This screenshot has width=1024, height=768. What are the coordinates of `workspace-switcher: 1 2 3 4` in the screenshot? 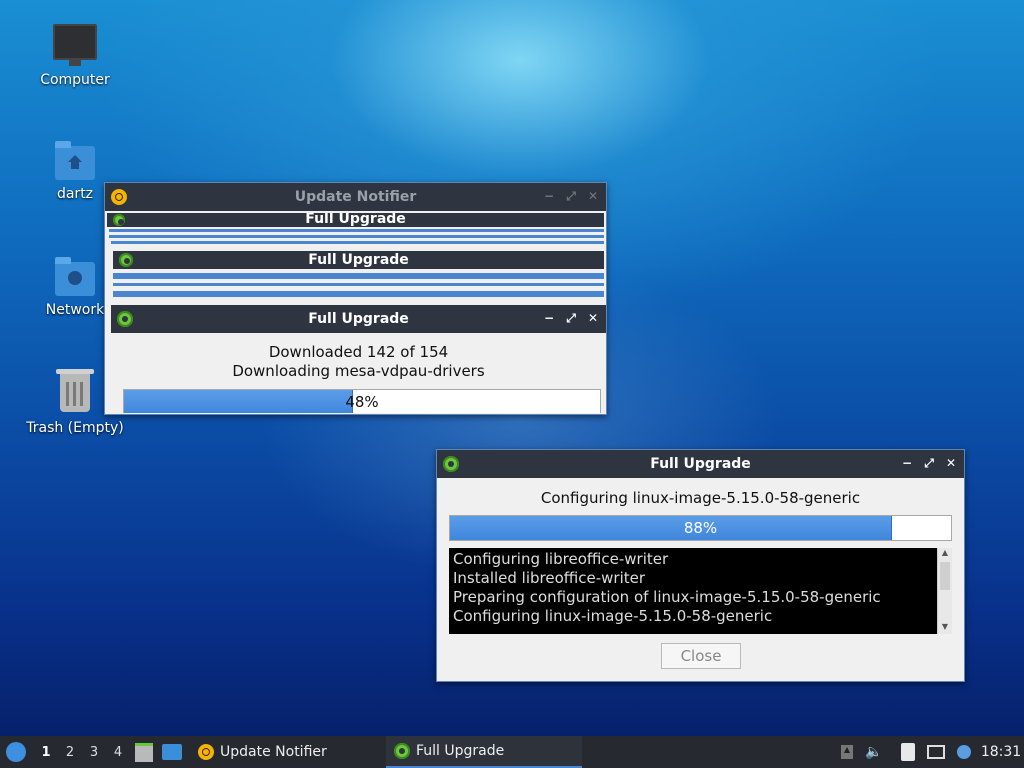 It's located at (82, 752).